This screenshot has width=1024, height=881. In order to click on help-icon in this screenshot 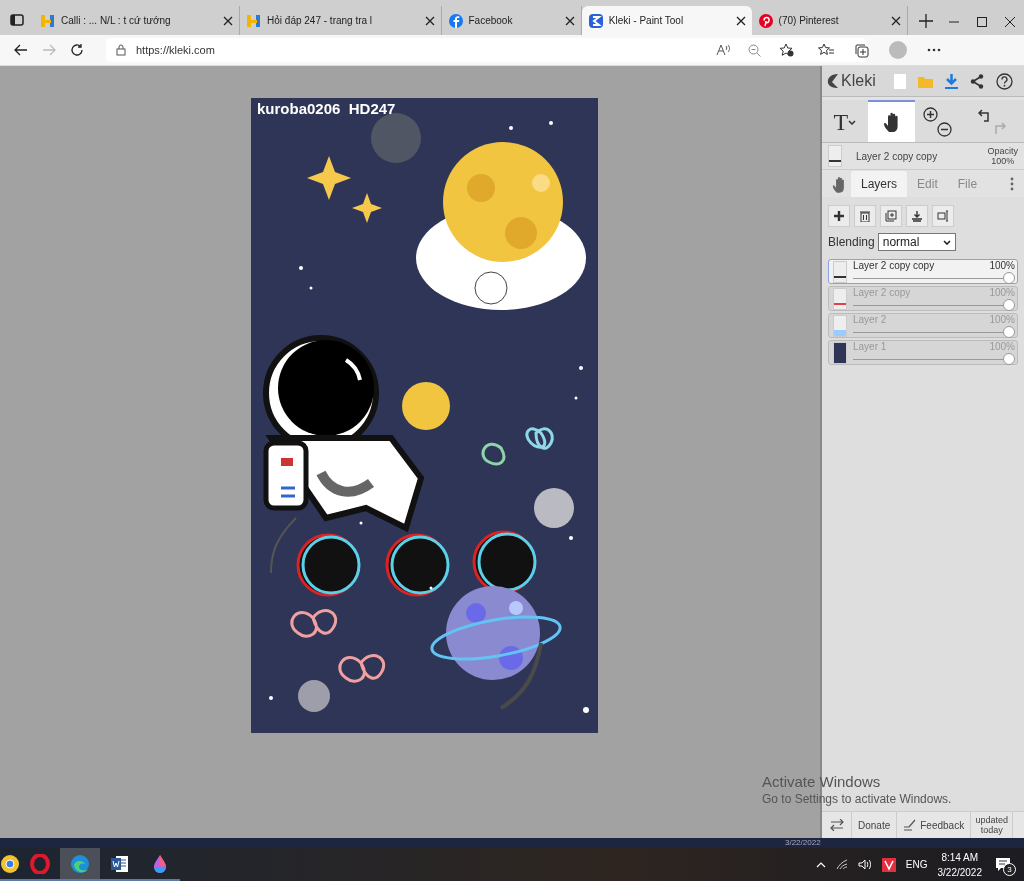, I will do `click(1004, 81)`.